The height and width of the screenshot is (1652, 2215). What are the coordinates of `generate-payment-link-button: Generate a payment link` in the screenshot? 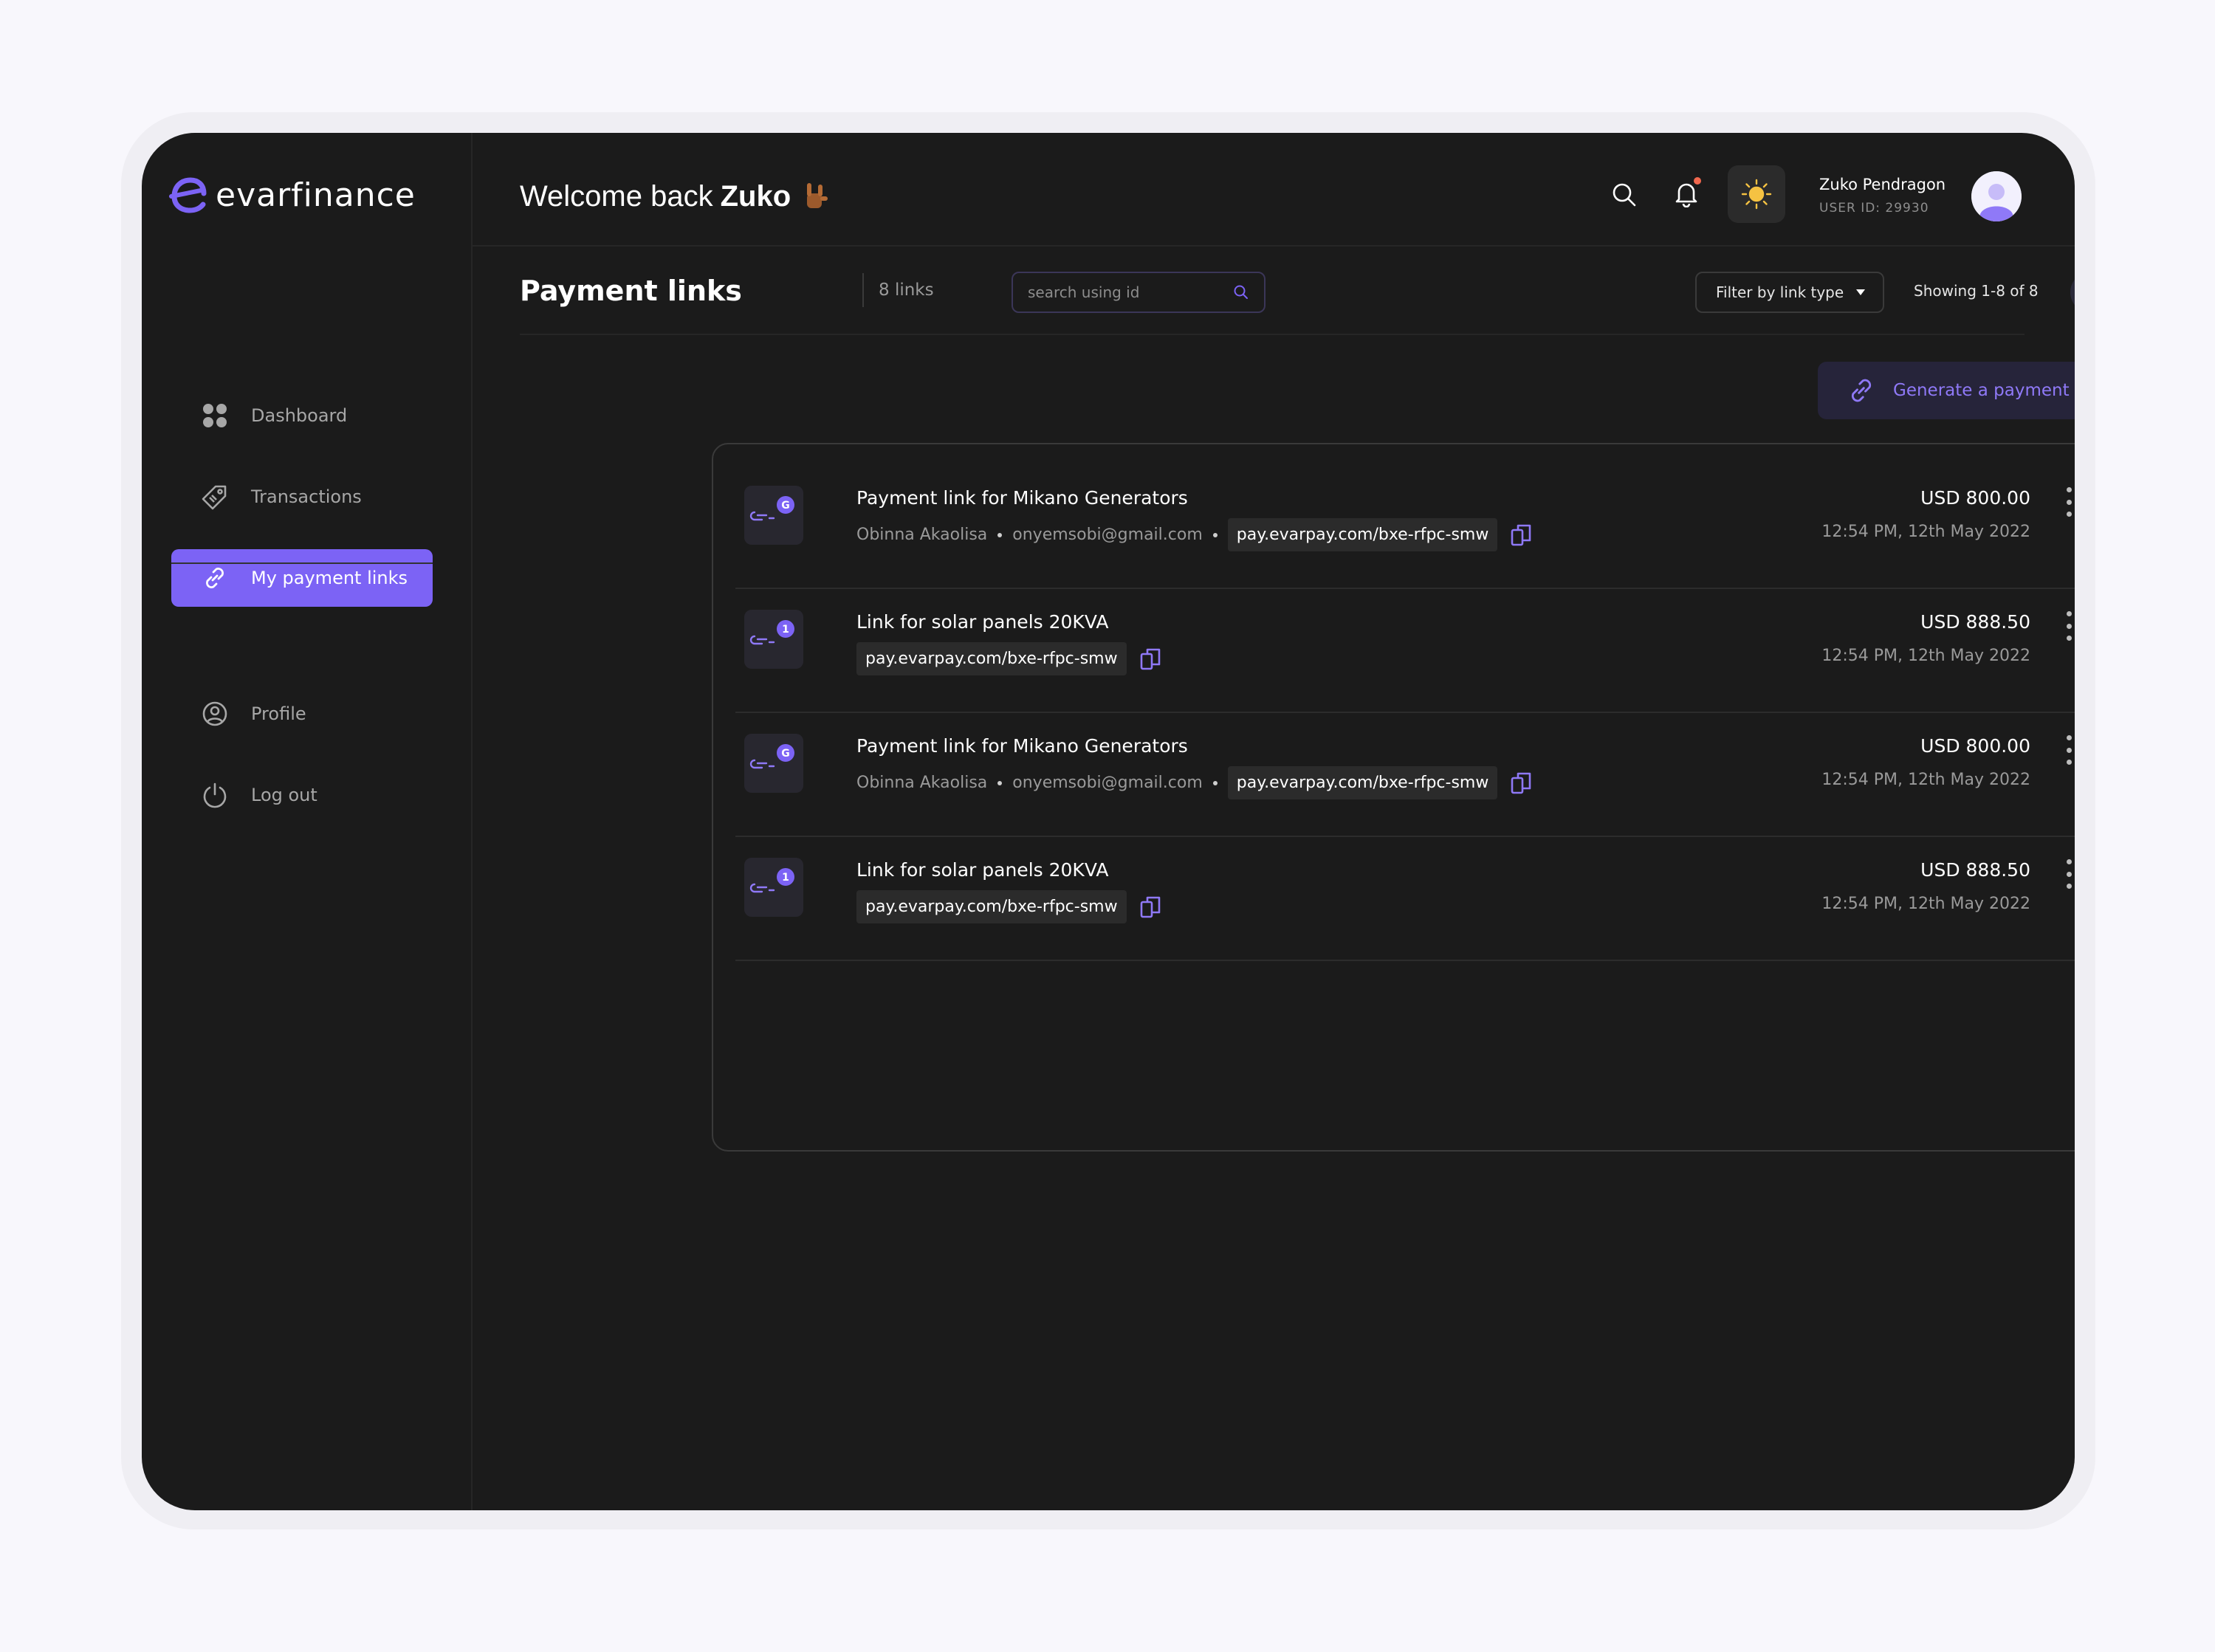 It's located at (1946, 390).